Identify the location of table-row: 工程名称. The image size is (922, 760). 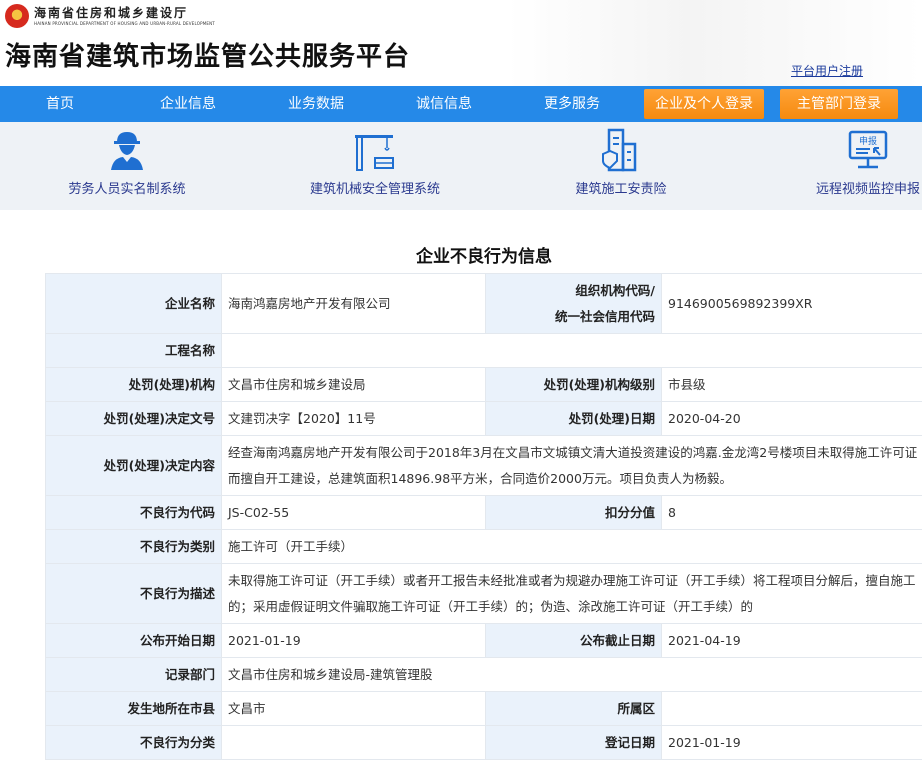
(484, 351).